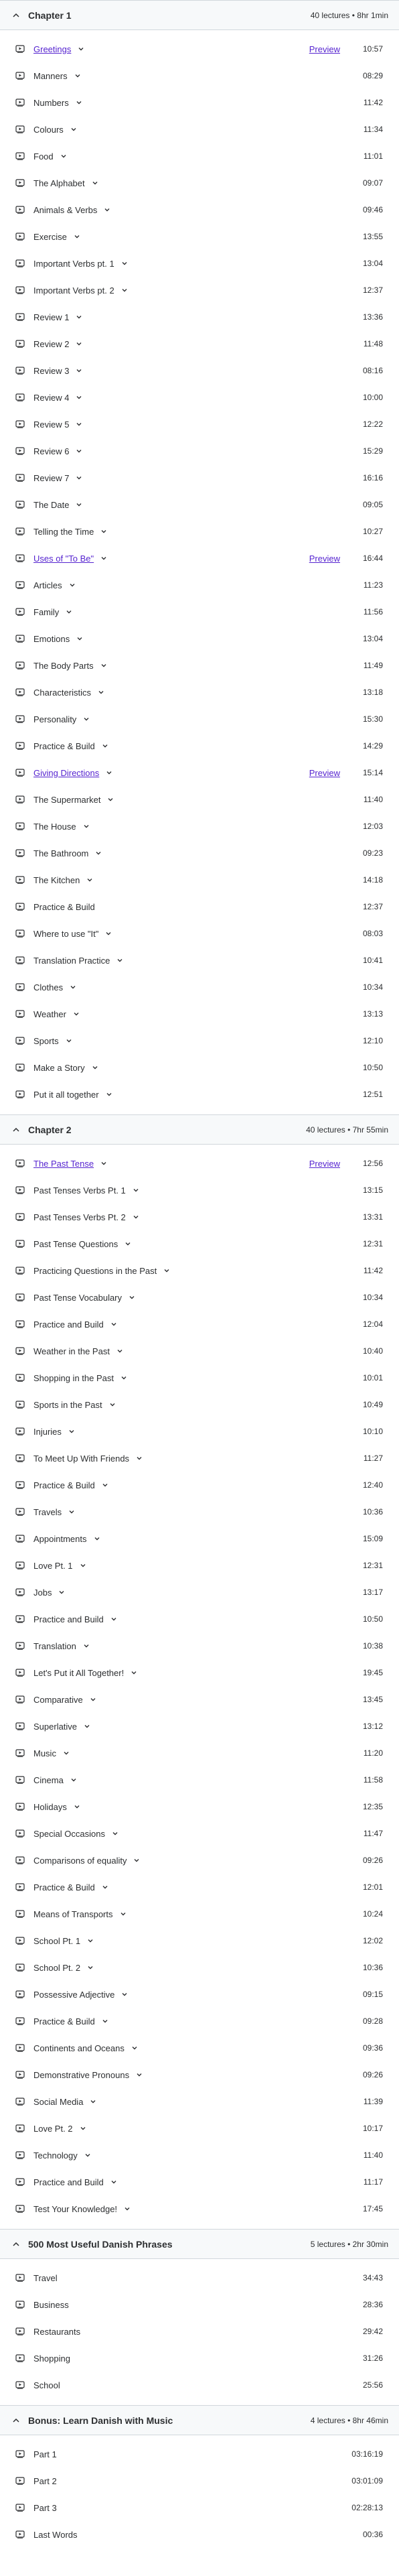  What do you see at coordinates (63, 665) in the screenshot?
I see `lecture-title: The Body Parts` at bounding box center [63, 665].